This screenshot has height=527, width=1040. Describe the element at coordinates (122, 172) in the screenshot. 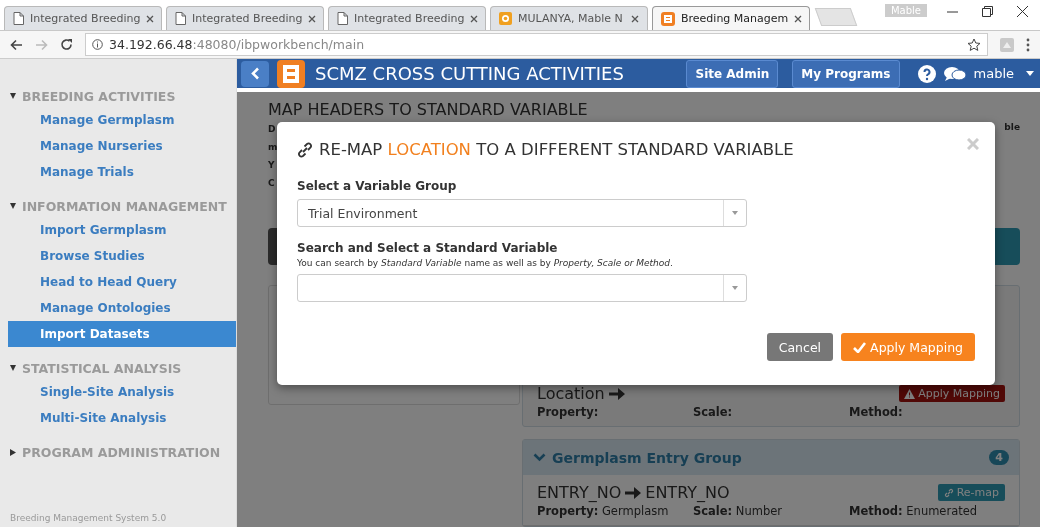

I see `sidebar-link: Manage Trials` at that location.